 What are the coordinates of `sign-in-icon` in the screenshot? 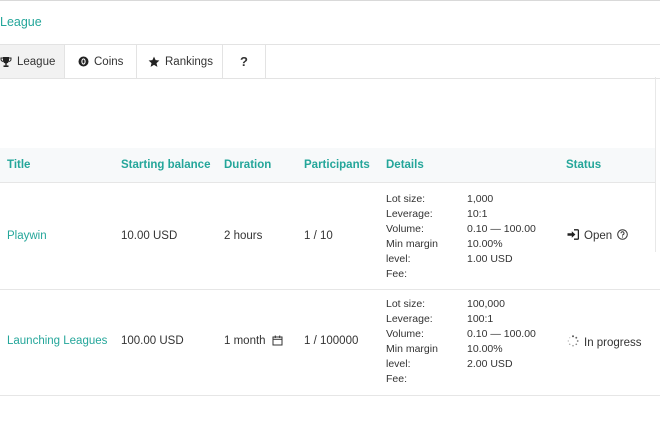 It's located at (573, 236).